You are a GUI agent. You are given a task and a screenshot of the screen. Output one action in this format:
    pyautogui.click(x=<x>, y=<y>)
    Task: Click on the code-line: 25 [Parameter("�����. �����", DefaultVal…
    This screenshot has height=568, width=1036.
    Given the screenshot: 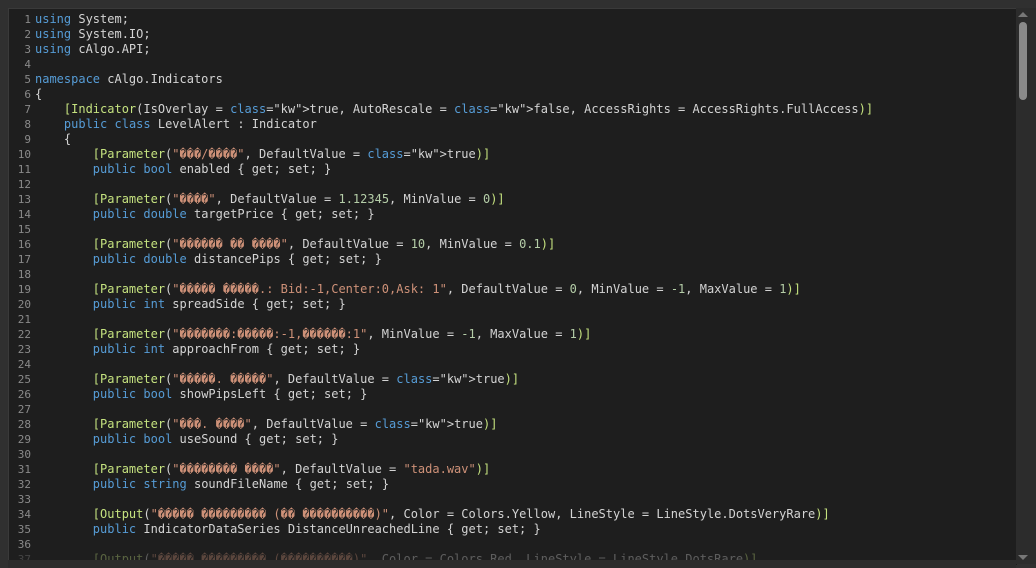 What is the action you would take?
    pyautogui.click(x=513, y=379)
    